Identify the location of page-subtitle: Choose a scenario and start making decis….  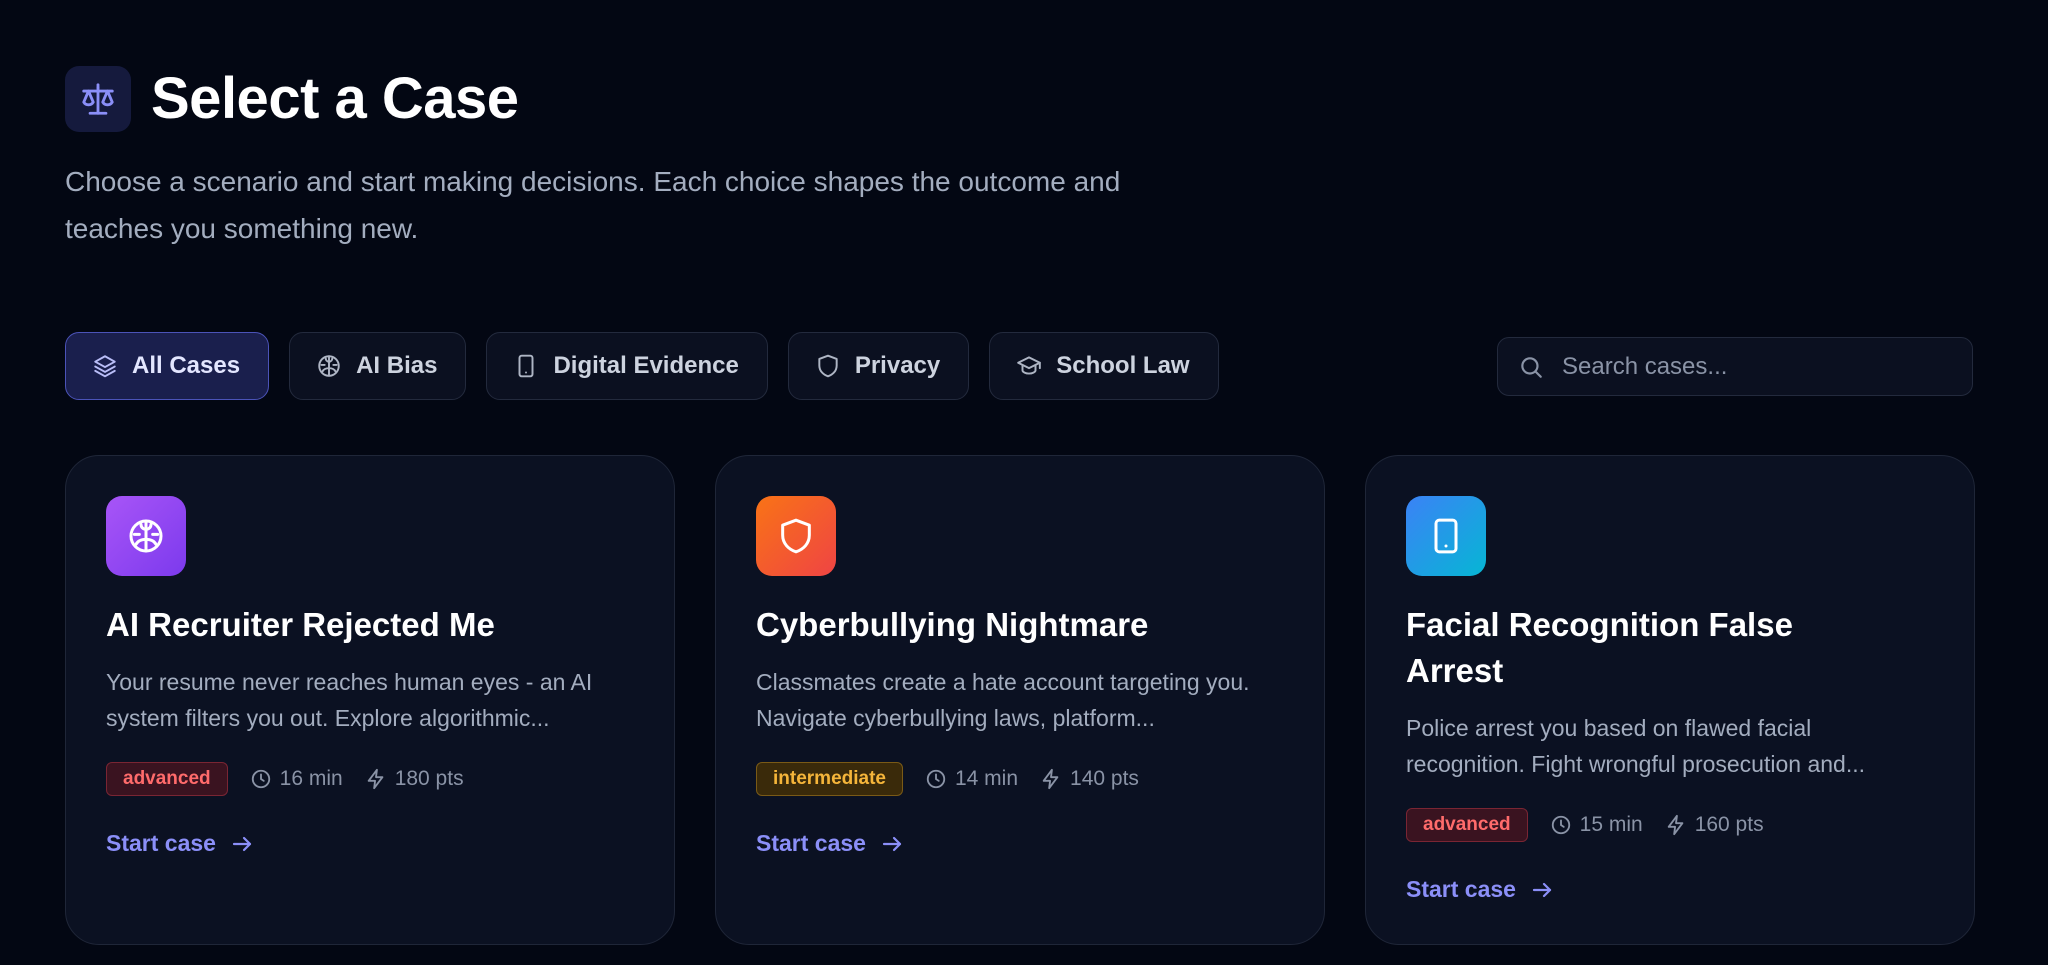
(593, 205).